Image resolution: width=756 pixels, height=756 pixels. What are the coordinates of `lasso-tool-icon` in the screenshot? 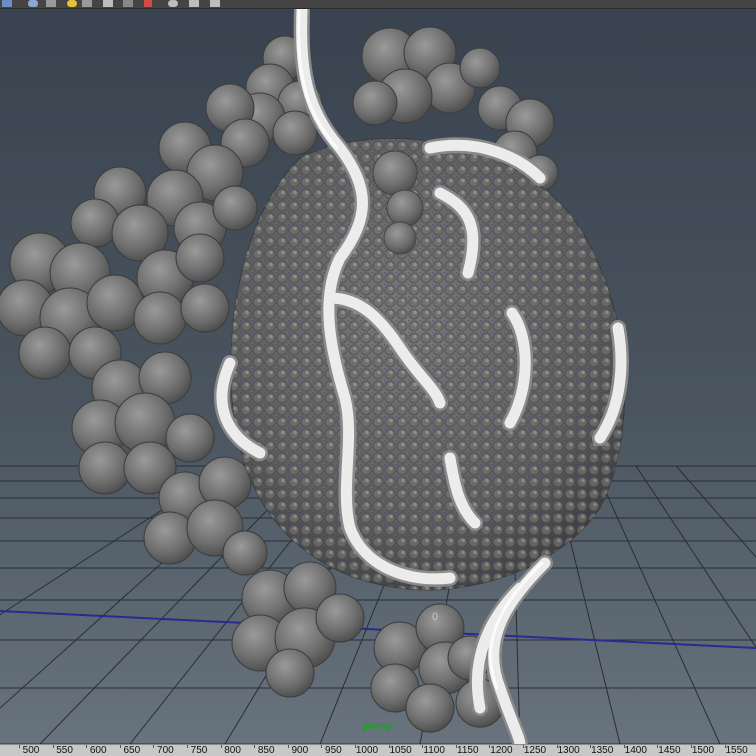 It's located at (33, 3).